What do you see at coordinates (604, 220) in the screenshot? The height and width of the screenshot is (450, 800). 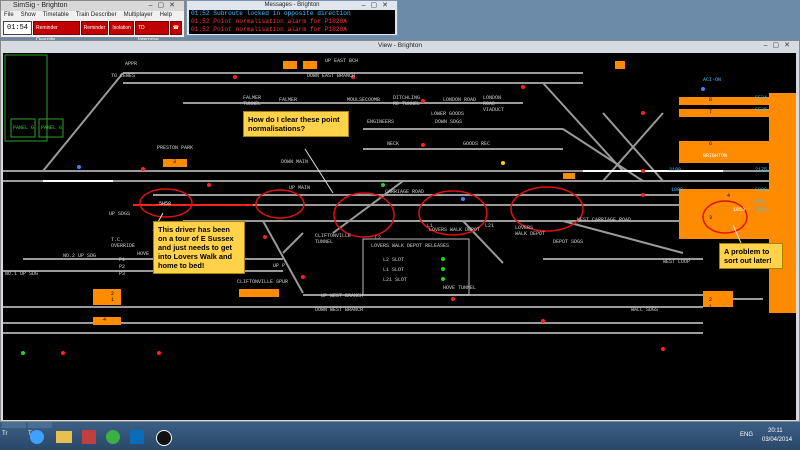 I see `label-west-carriage-road: WEST CARRIAGE ROAD` at bounding box center [604, 220].